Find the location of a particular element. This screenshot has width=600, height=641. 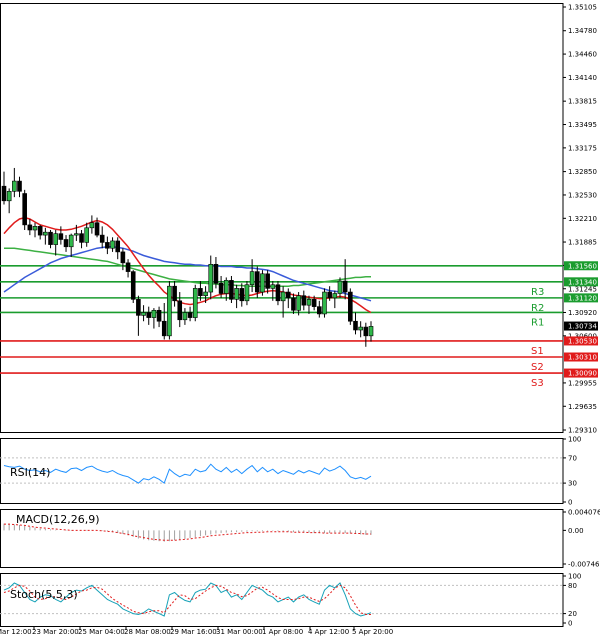

stoch-tick-label: 0 is located at coordinates (570, 624).